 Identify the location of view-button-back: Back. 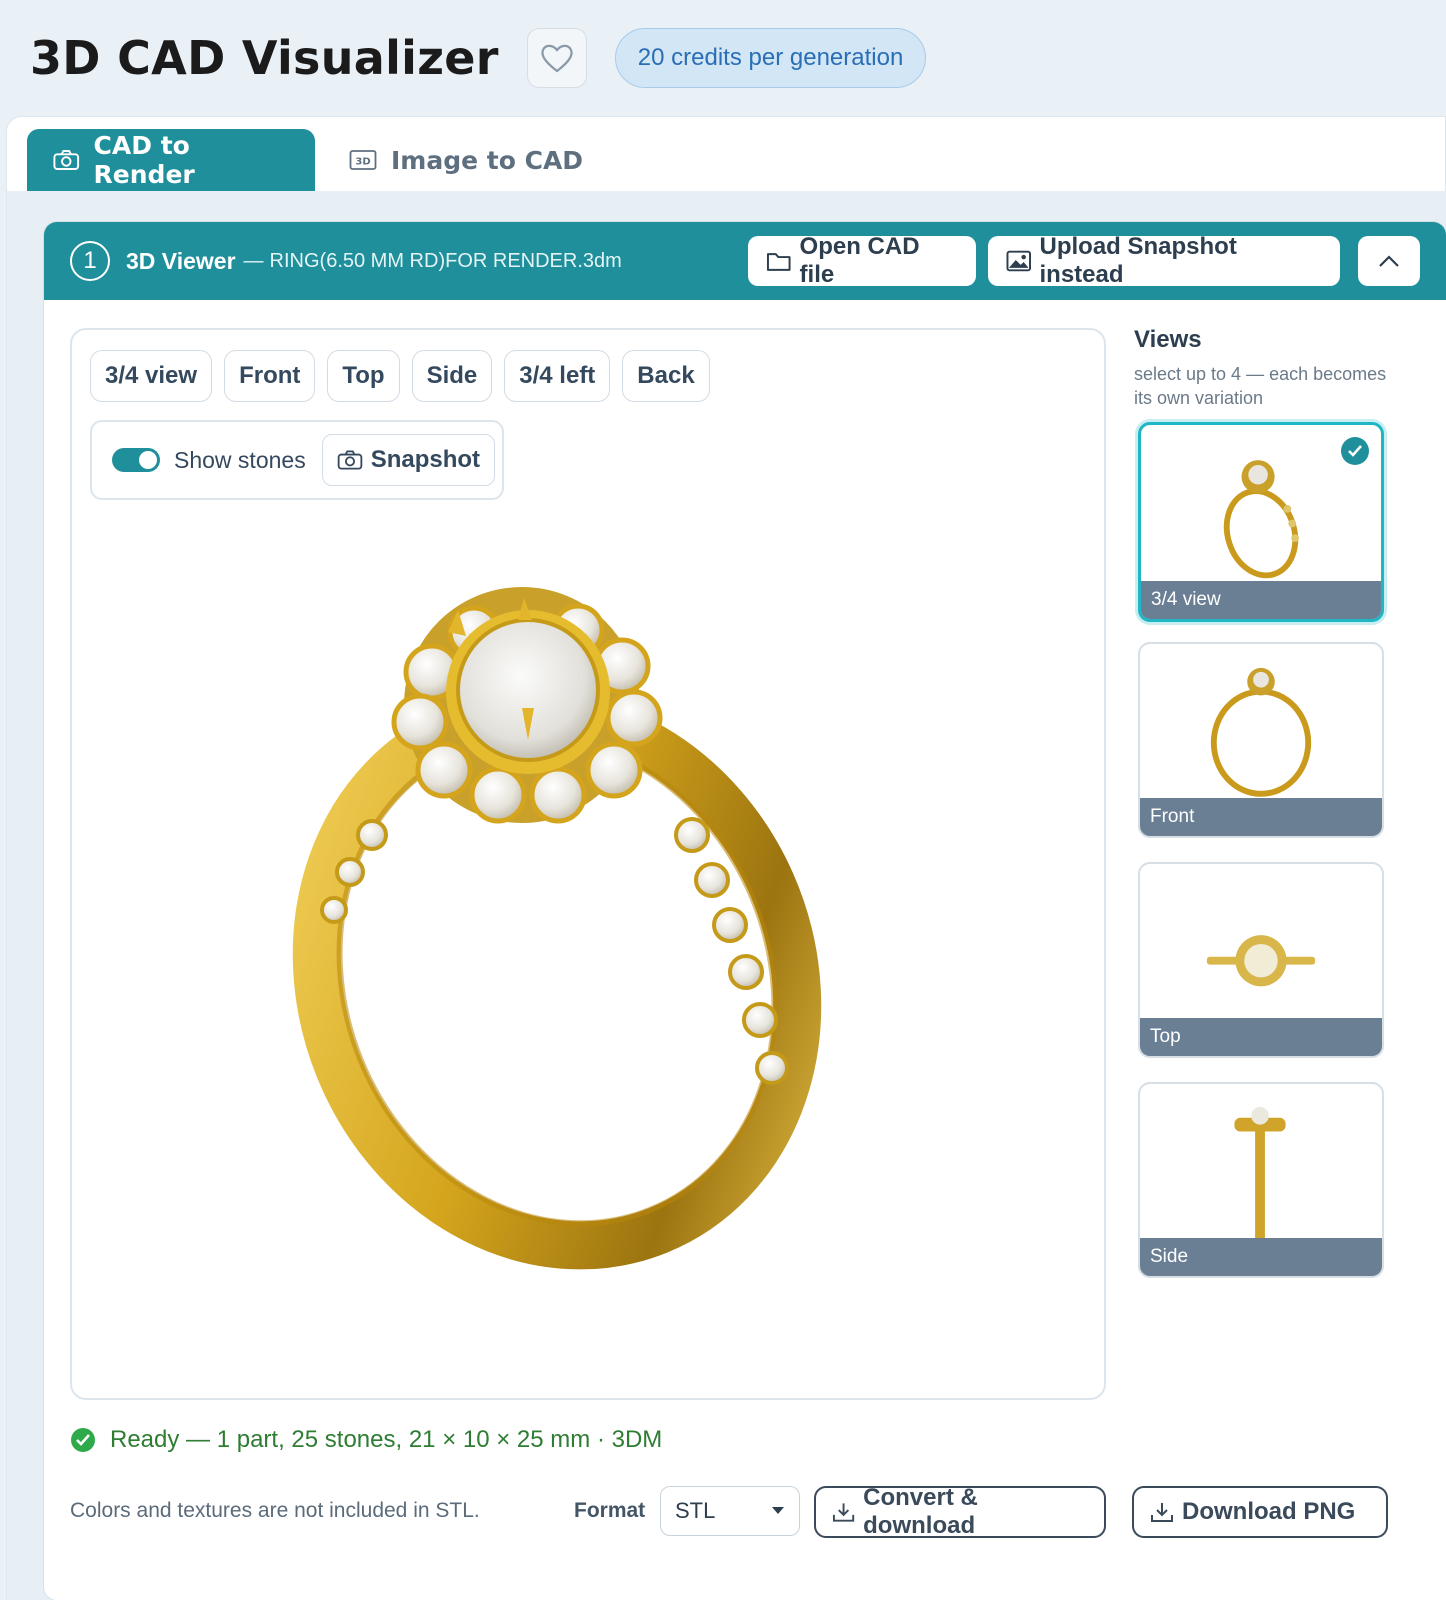
(666, 376).